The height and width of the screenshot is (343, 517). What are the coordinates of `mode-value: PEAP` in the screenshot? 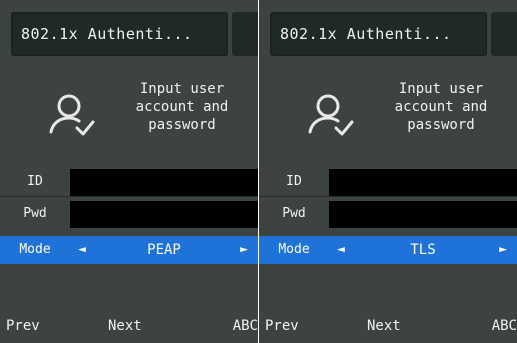 It's located at (164, 250).